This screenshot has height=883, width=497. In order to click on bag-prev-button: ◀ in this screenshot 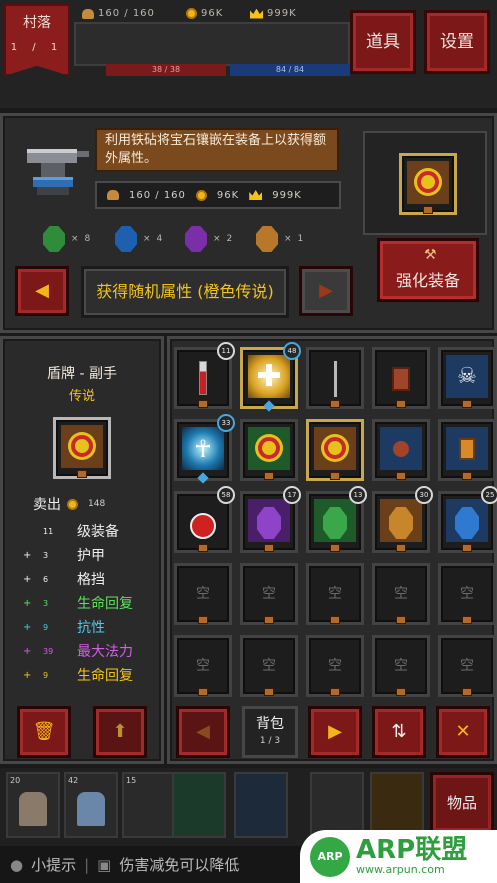, I will do `click(203, 732)`.